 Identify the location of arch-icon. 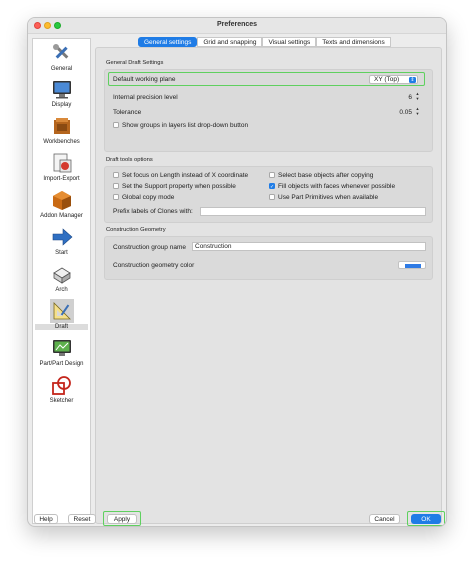
(61, 275).